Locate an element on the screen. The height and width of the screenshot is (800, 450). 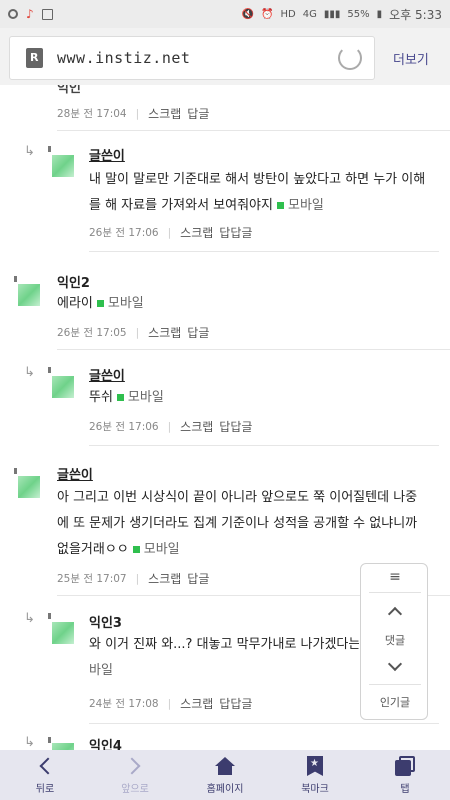
back-label: 뒤로 is located at coordinates (45, 789).